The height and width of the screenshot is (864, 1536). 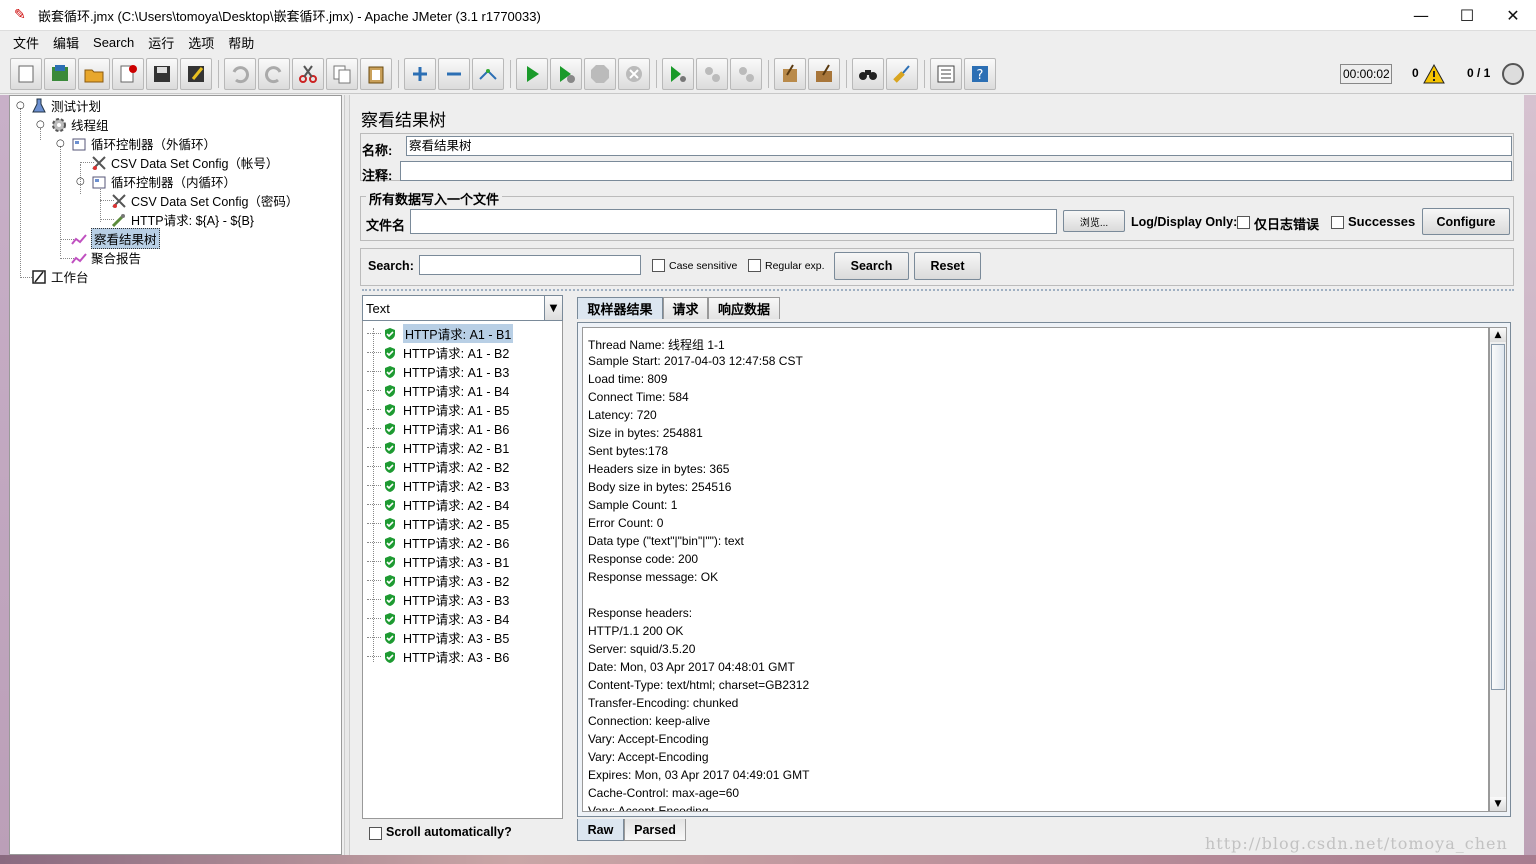 What do you see at coordinates (1513, 15) in the screenshot?
I see `close-button: ✕` at bounding box center [1513, 15].